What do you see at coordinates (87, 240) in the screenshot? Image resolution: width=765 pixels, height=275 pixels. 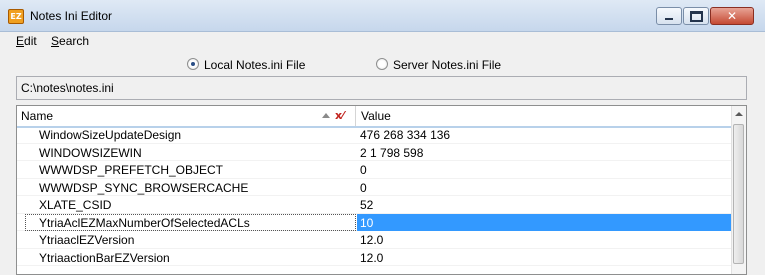 I see `row-name: YtriaaclEZVersion` at bounding box center [87, 240].